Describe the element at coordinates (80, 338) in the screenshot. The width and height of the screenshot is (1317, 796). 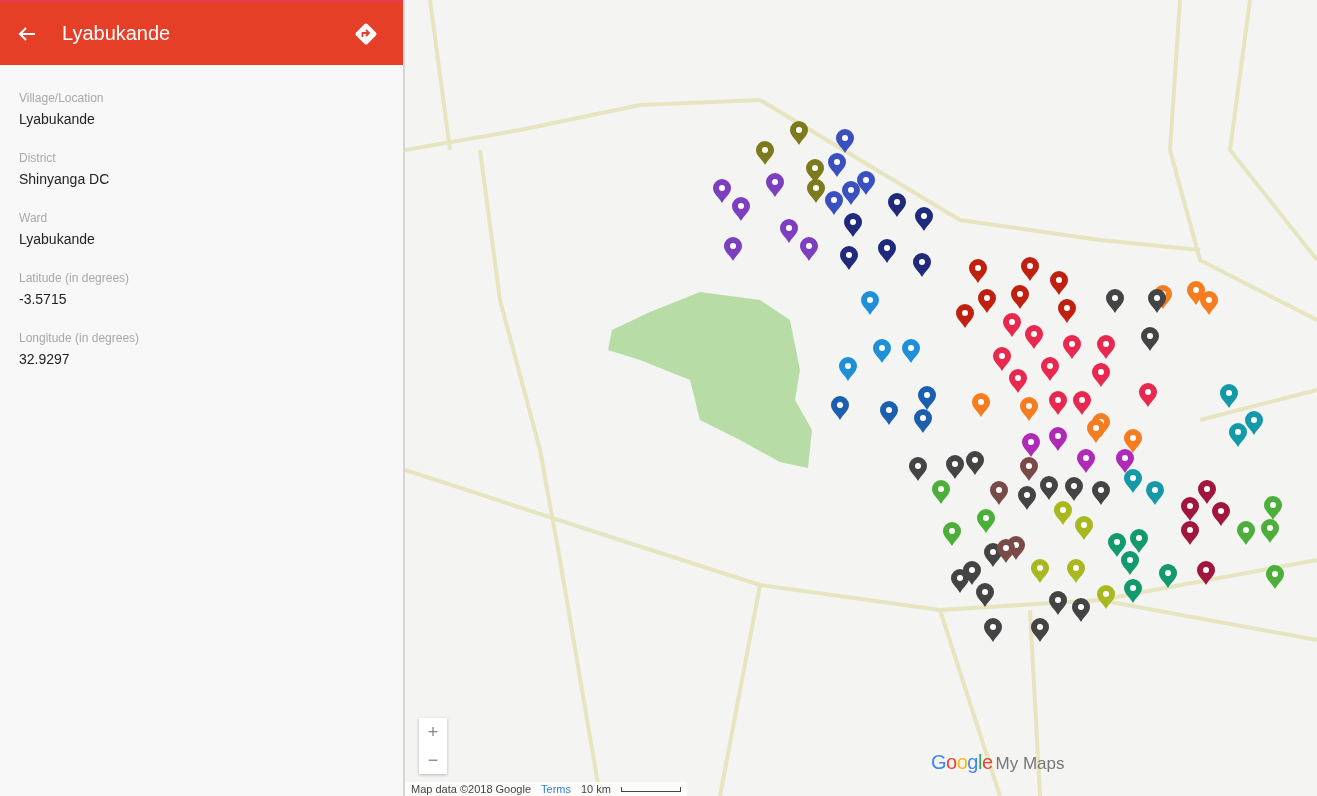
I see `field-label: Longitude (in degrees)` at that location.